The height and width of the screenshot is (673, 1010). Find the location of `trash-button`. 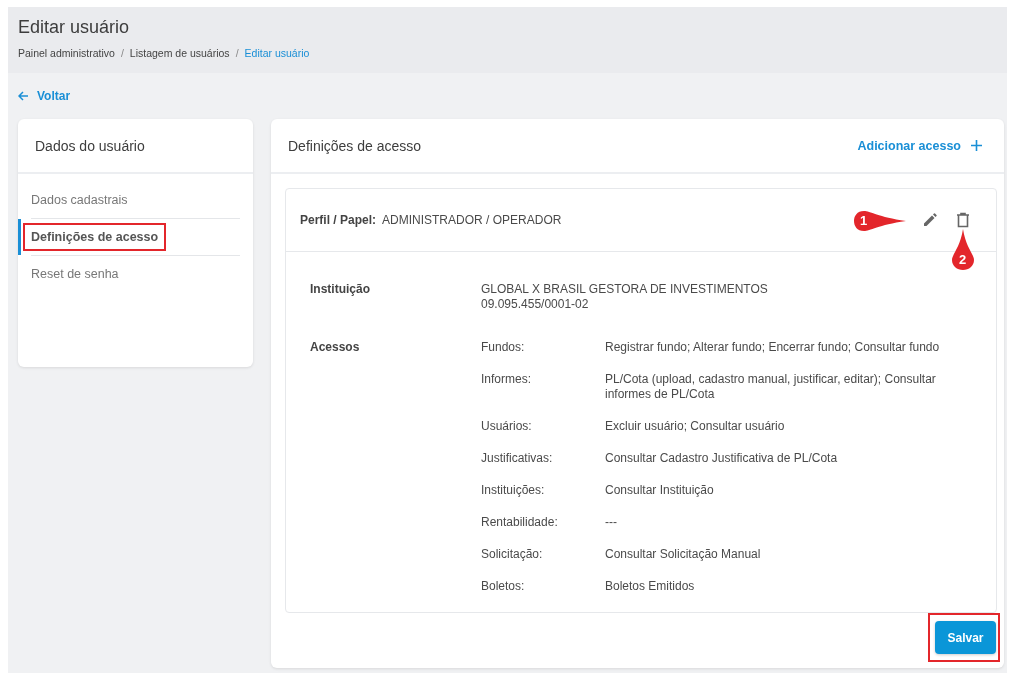

trash-button is located at coordinates (963, 220).